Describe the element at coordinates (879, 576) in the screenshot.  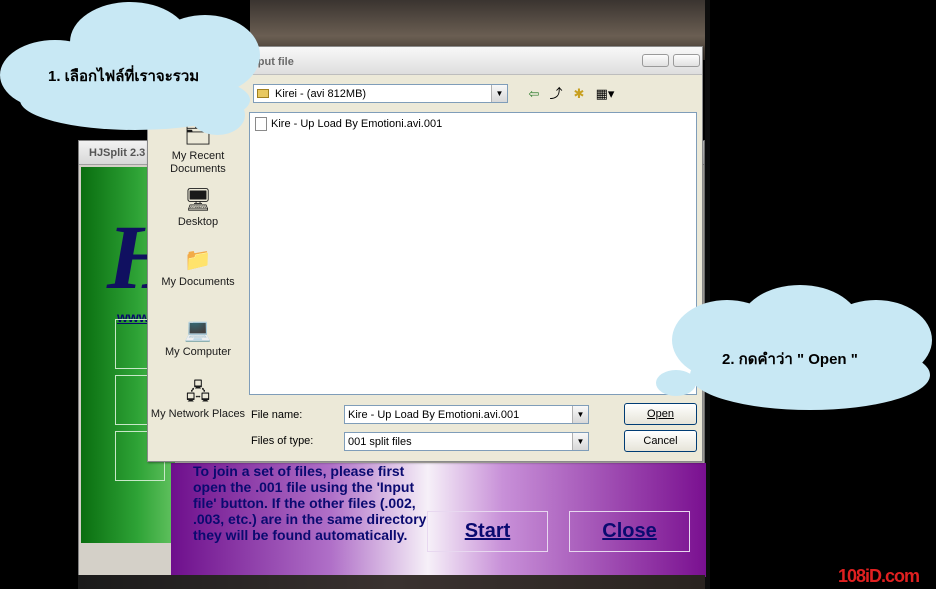
I see `watermark-logo: 108iD.com` at that location.